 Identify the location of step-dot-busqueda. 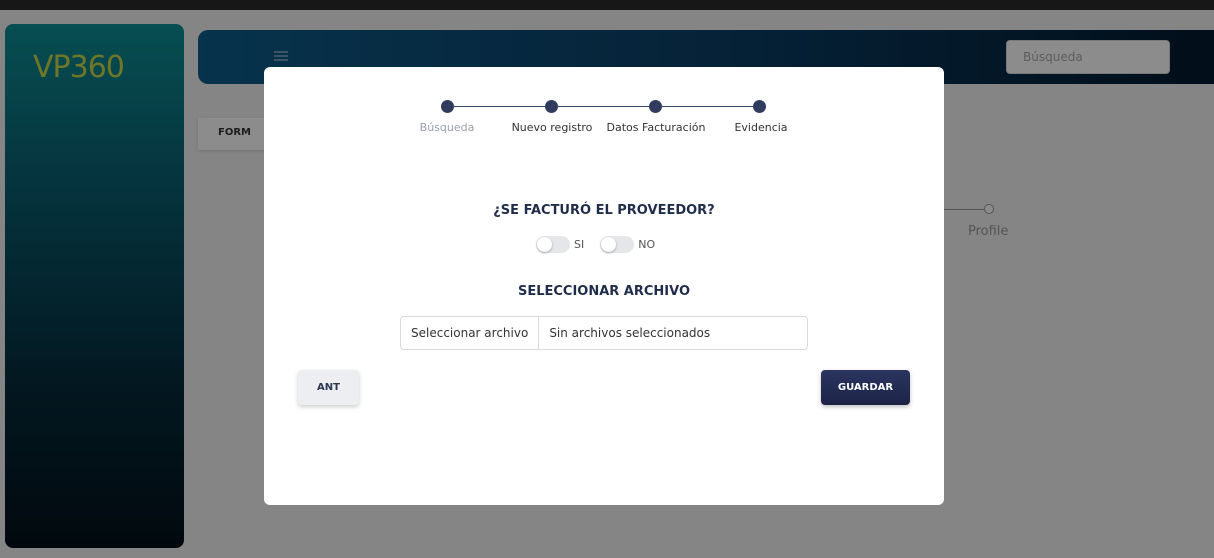
(447, 106).